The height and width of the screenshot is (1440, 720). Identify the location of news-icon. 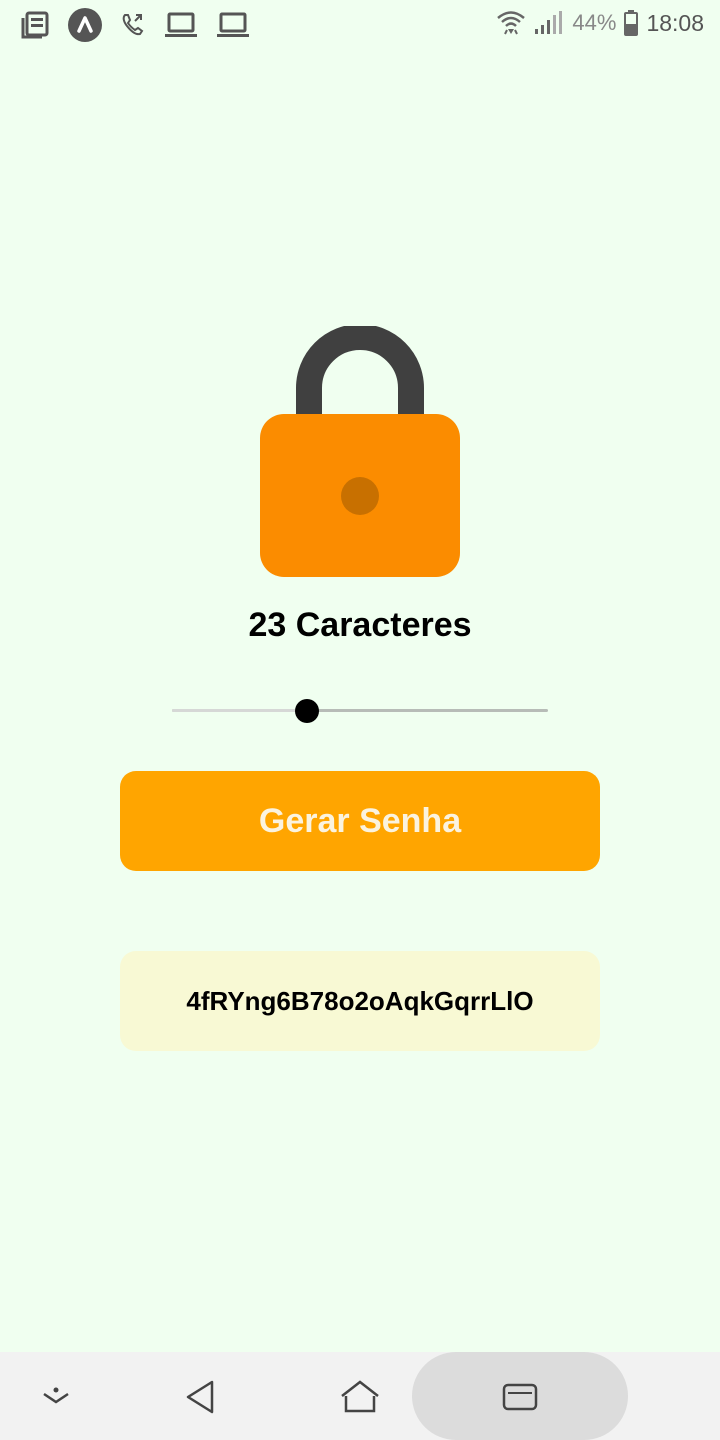
(35, 25).